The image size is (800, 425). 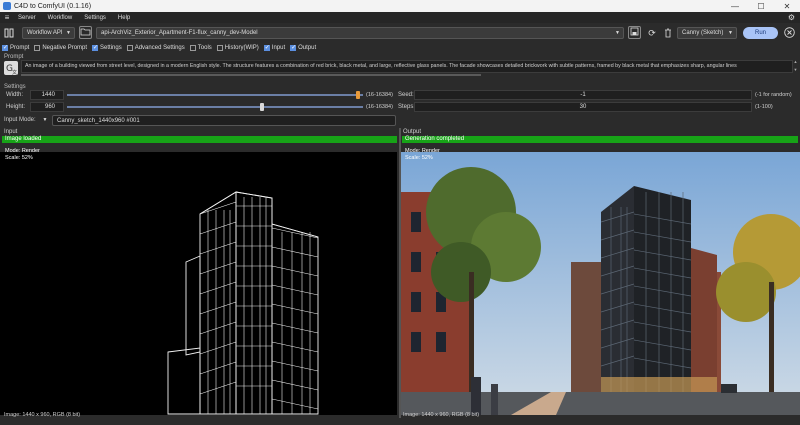 What do you see at coordinates (47, 107) in the screenshot?
I see `height-input: 960` at bounding box center [47, 107].